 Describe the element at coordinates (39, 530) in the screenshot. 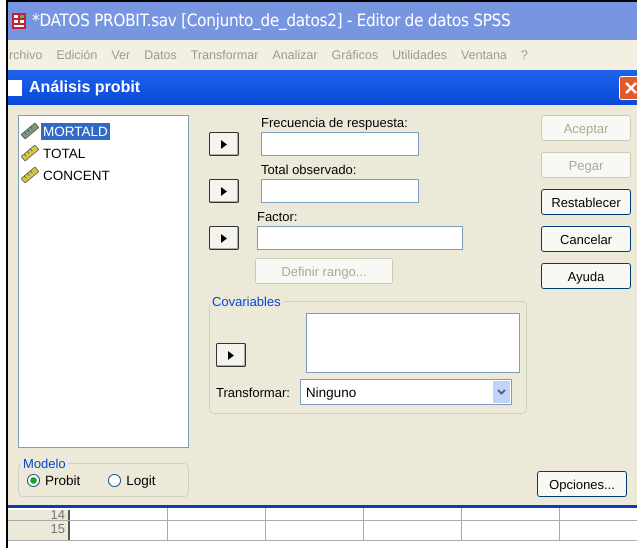

I see `row-number: 15` at that location.